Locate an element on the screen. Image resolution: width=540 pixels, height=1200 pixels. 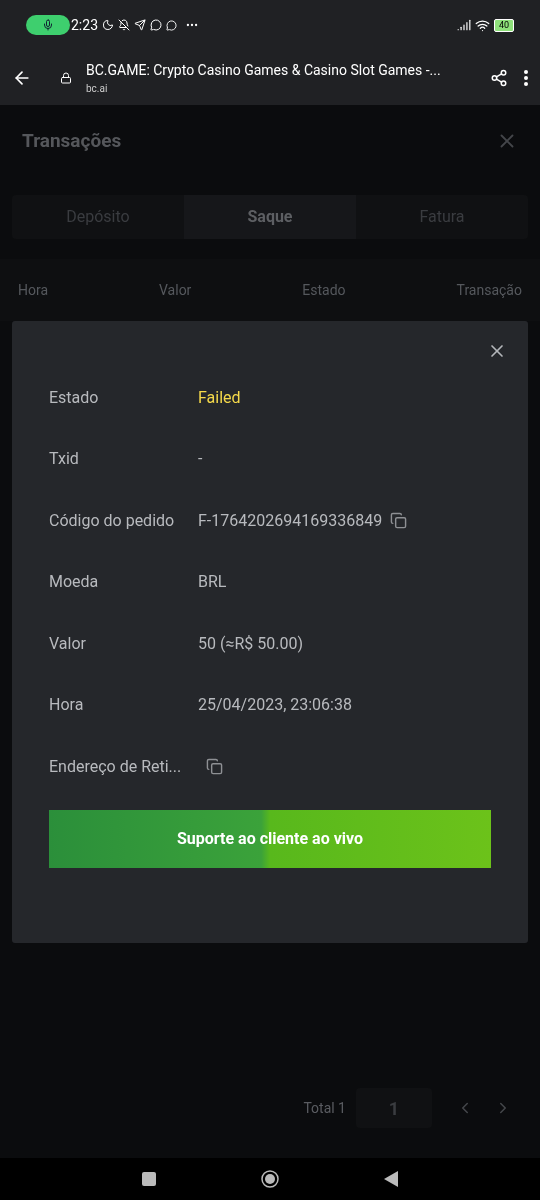
detail-value: F-1764202694169336849 is located at coordinates (290, 520).